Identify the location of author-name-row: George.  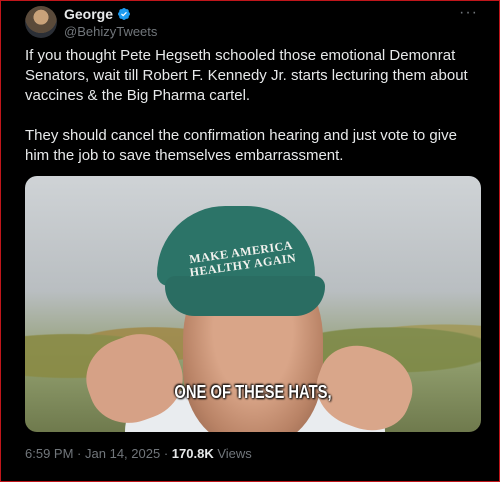
(97, 14).